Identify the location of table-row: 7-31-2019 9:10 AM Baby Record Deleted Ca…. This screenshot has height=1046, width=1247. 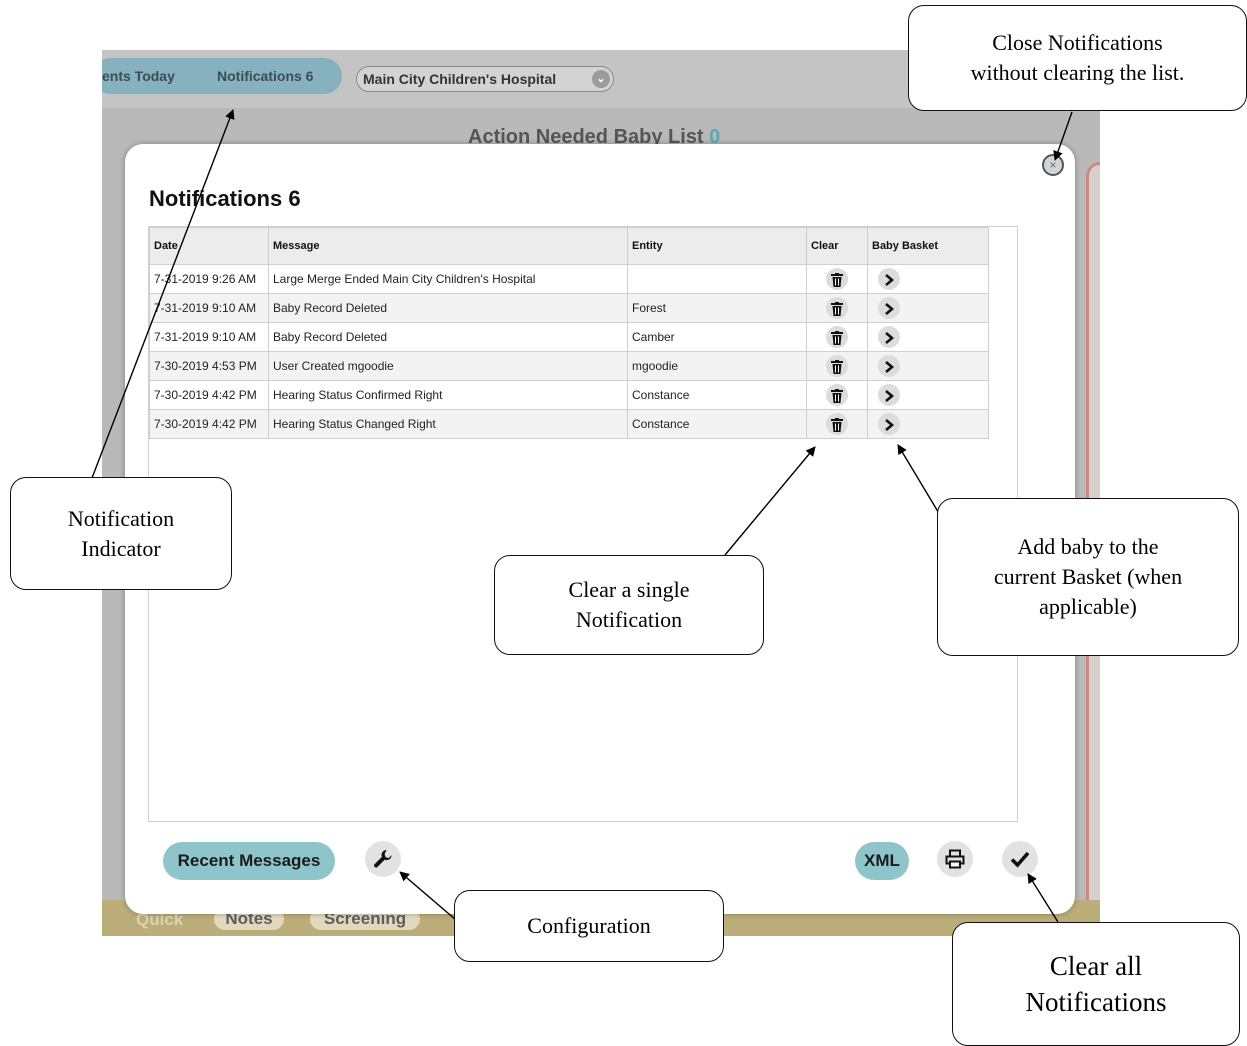
(569, 337).